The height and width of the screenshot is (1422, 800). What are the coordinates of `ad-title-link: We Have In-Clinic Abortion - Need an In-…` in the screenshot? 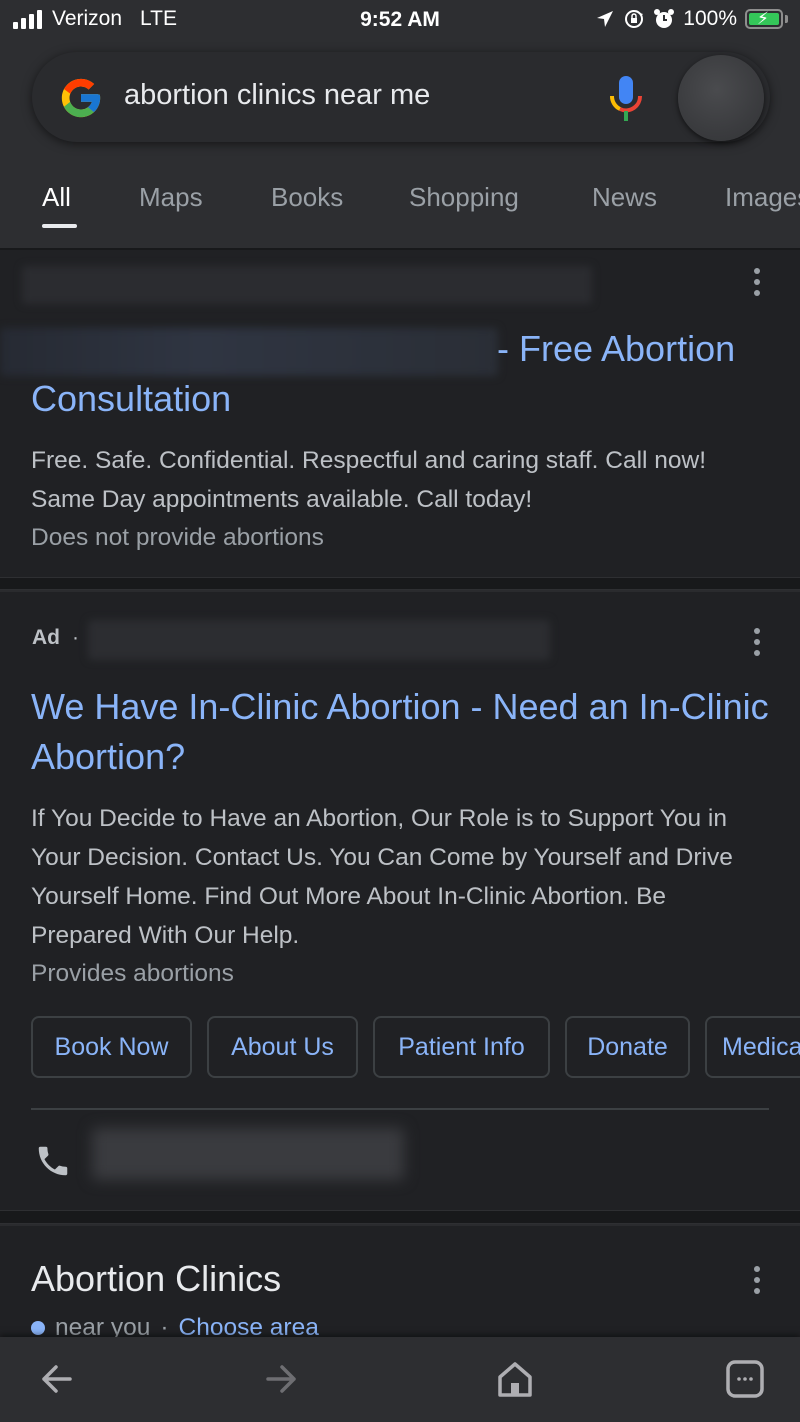 It's located at (403, 732).